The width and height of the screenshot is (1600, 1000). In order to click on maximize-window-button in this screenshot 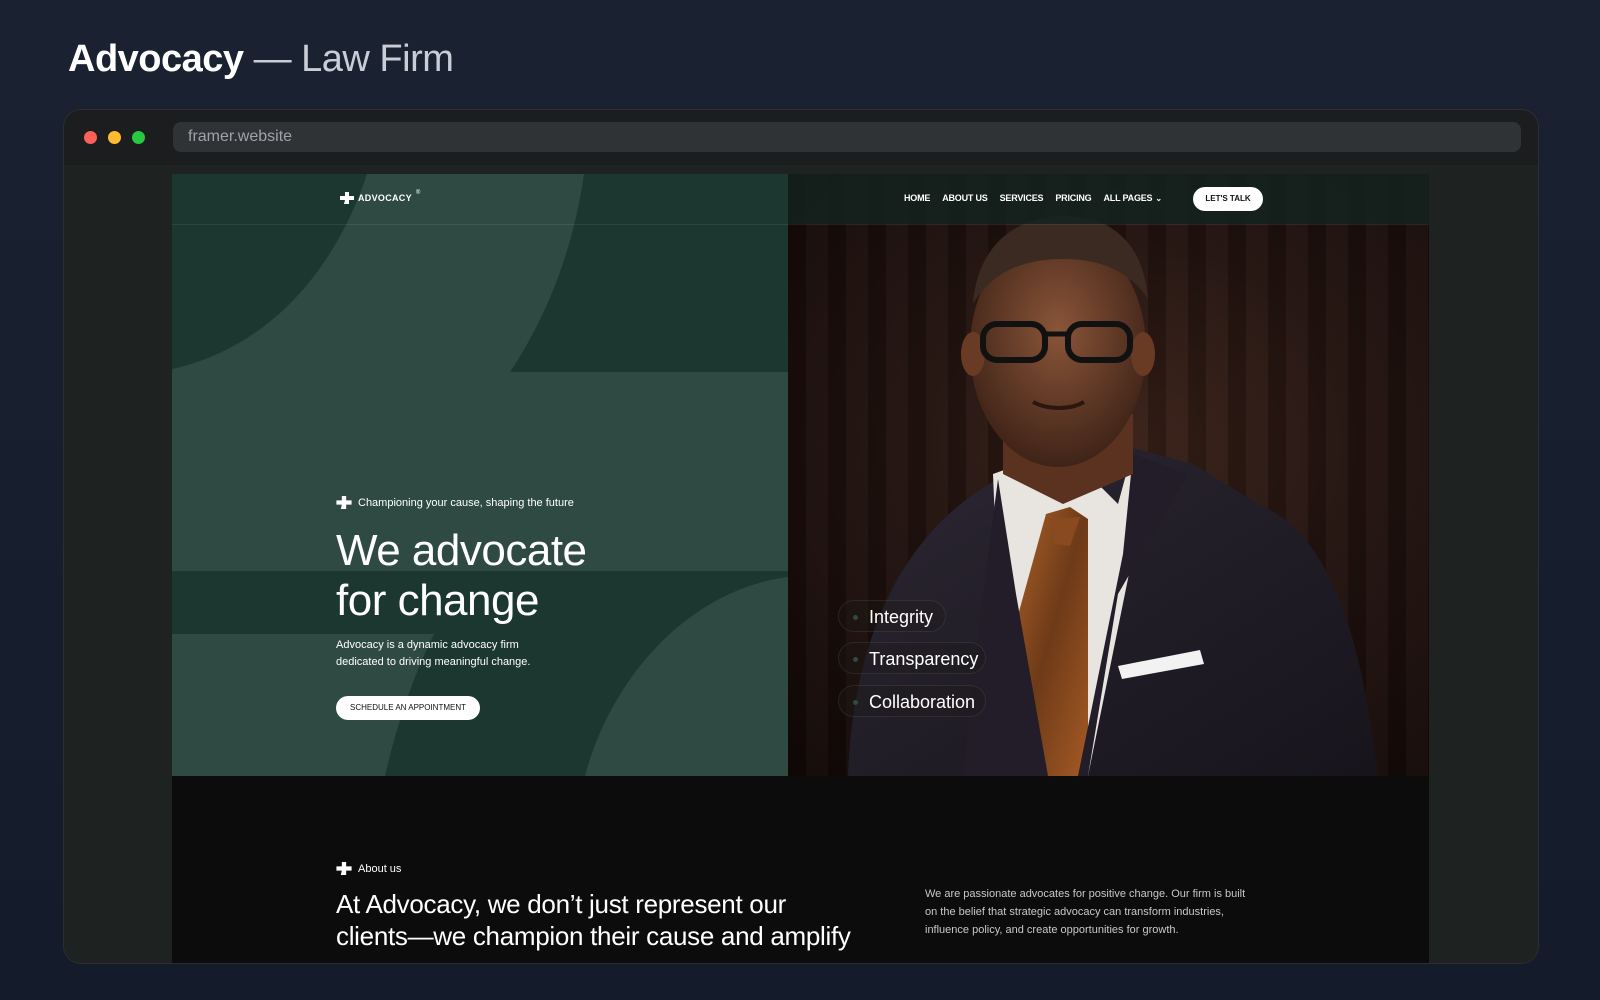, I will do `click(138, 137)`.